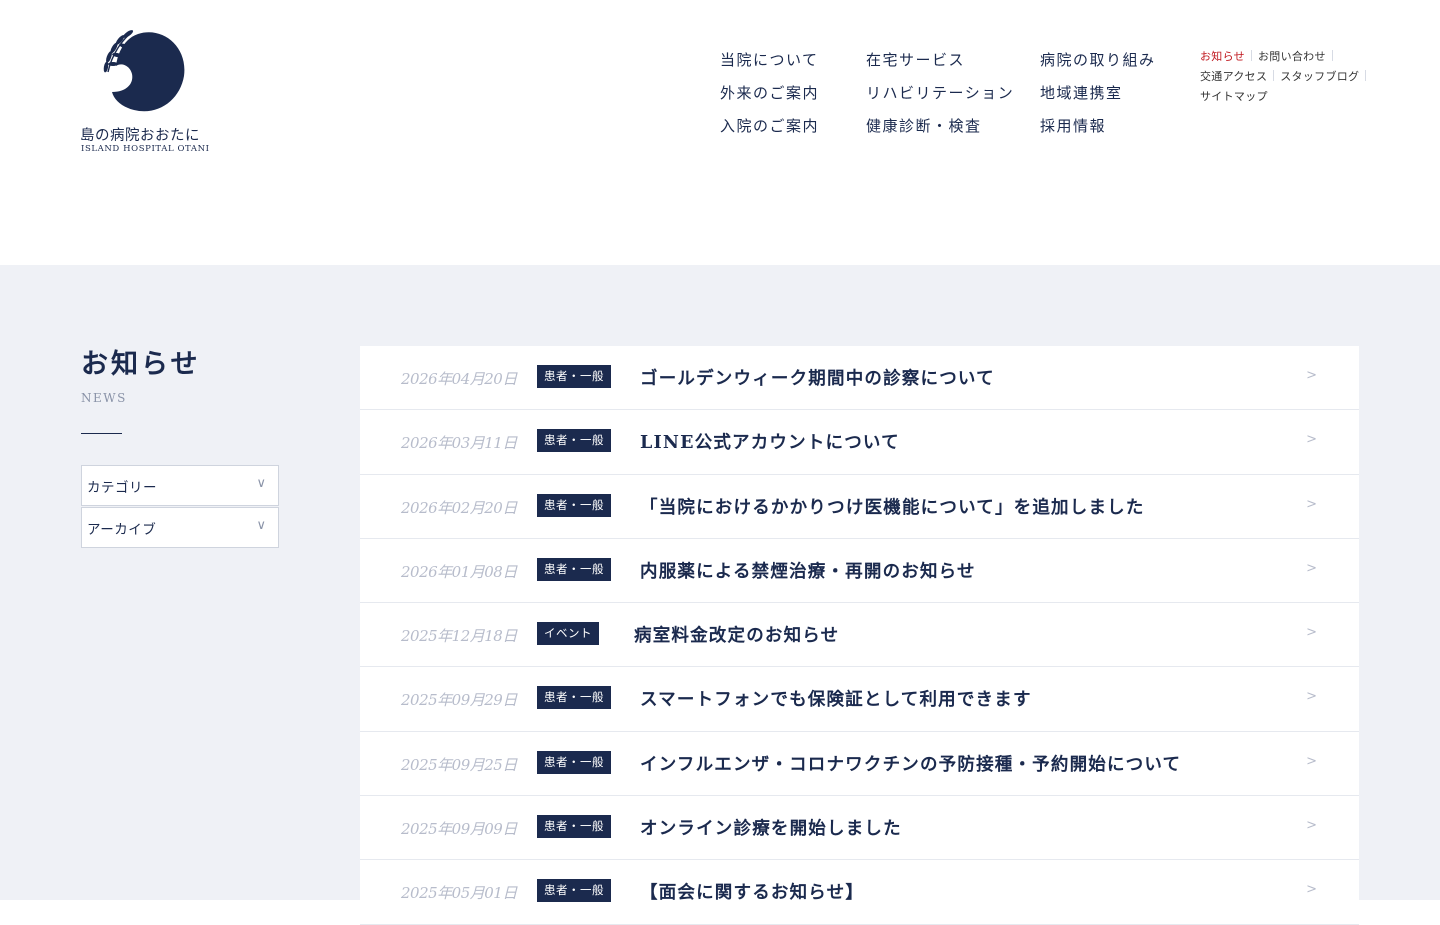 This screenshot has width=1440, height=925. I want to click on news-sidebar: お知らせ NEWS カテゴリー ∨ アーカイブ ∨, so click(180, 447).